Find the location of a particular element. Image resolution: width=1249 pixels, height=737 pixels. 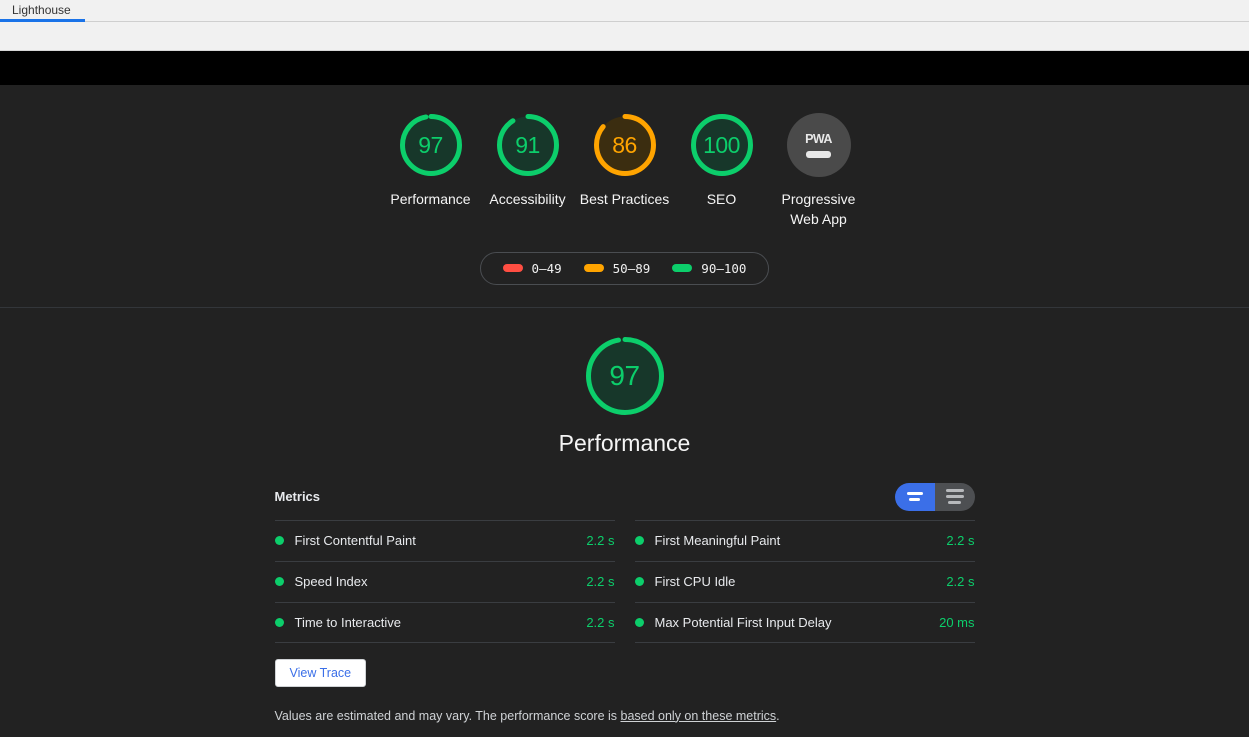

legend-item: 0–49 is located at coordinates (532, 268).